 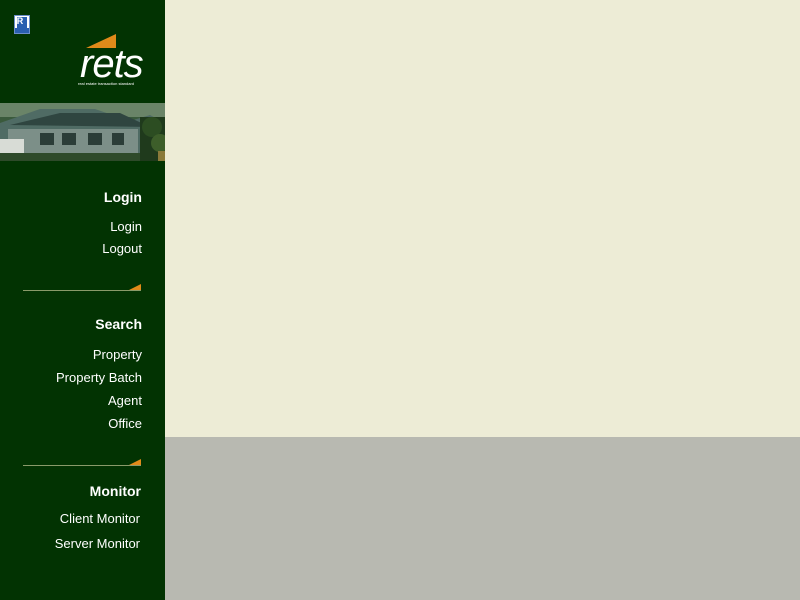 I want to click on realtor-logo-icon: R, so click(x=22, y=24).